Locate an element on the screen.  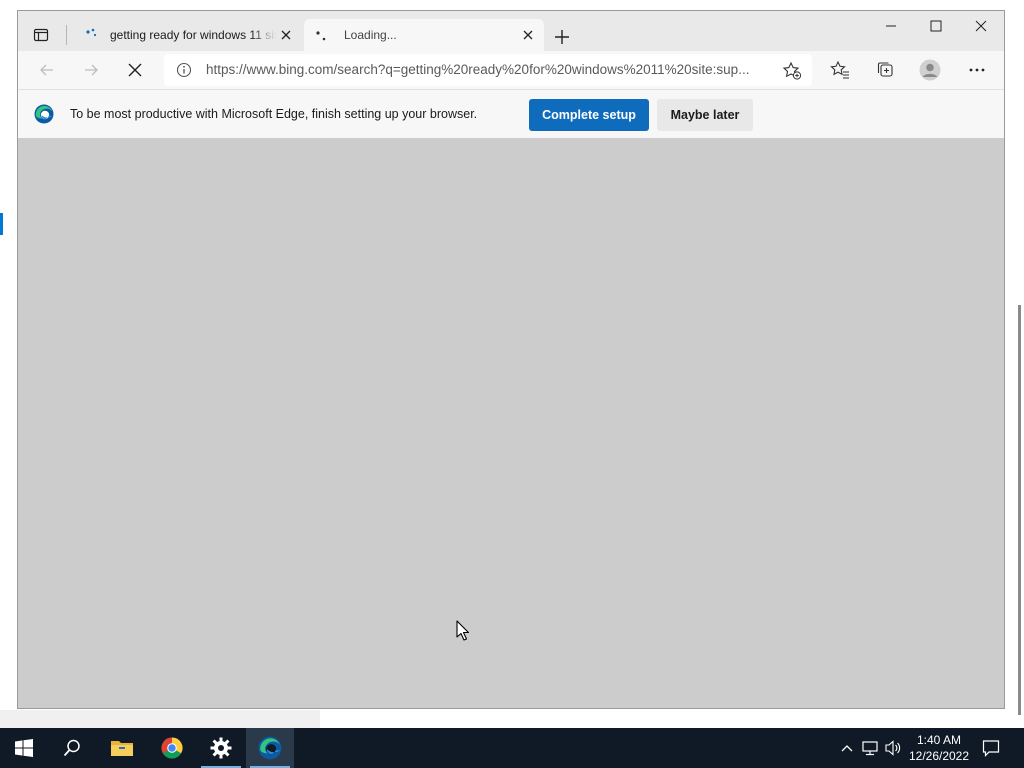
taskbar: 1:40 AM 12/26/2022 is located at coordinates (512, 748).